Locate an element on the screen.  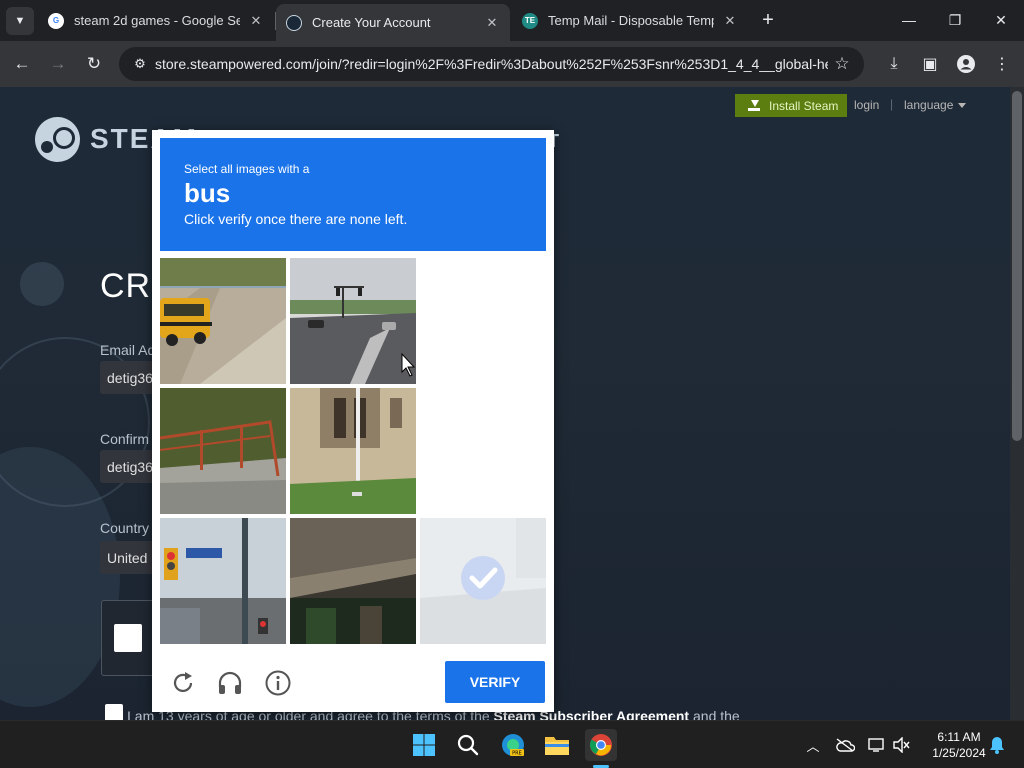
tab-google-search: G steam 2d games - Google Search ✕ is located at coordinates (156, 20).